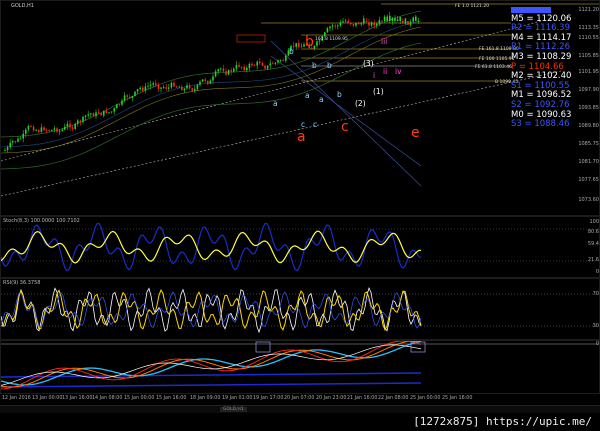 This screenshot has height=431, width=600. I want to click on stochastic-canvas, so click(300, 247).